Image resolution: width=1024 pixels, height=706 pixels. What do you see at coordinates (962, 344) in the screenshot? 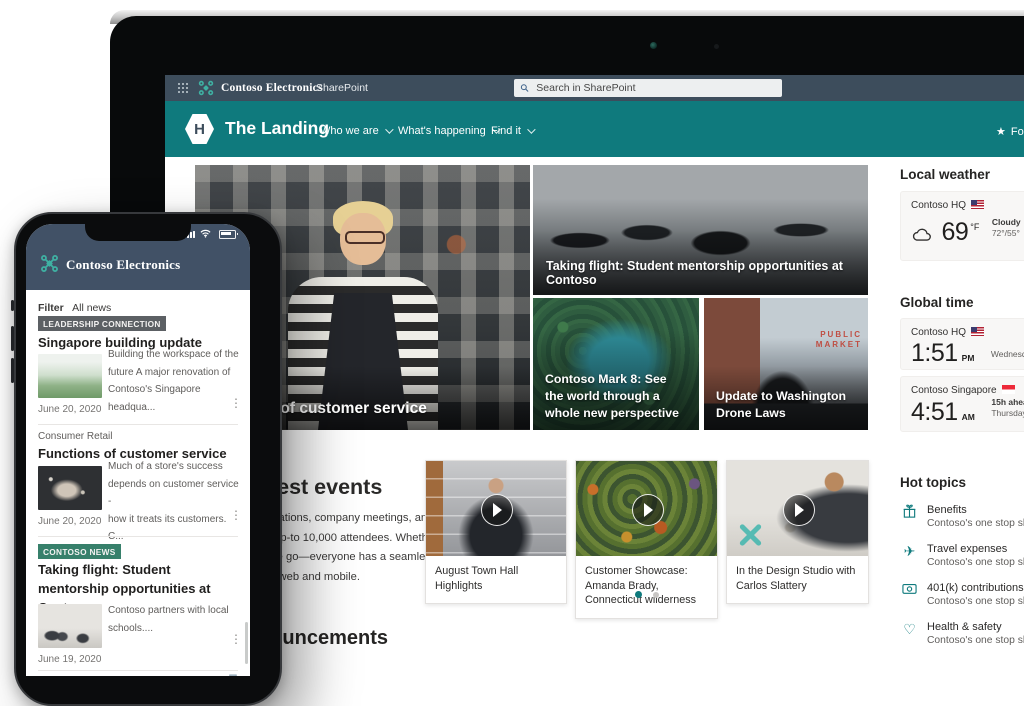
I see `time-card-hq: Contoso HQ 1:51PM Wednesday, 6/17/20` at bounding box center [962, 344].